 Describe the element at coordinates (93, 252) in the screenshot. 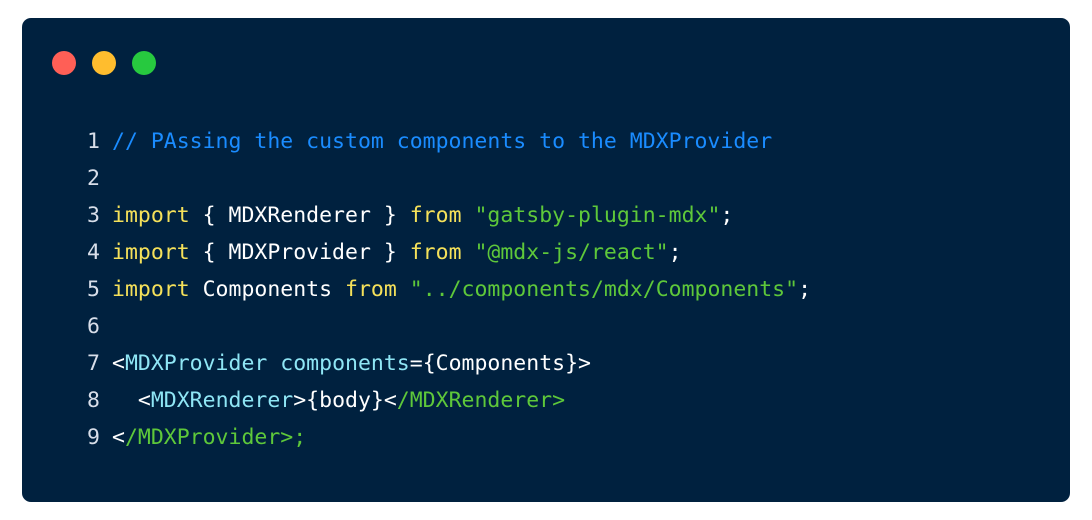

I see `line-number: 4` at that location.